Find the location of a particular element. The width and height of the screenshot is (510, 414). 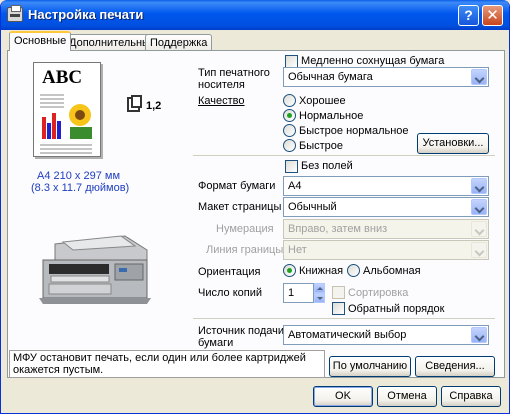

collate-label: Сортировка is located at coordinates (378, 293).